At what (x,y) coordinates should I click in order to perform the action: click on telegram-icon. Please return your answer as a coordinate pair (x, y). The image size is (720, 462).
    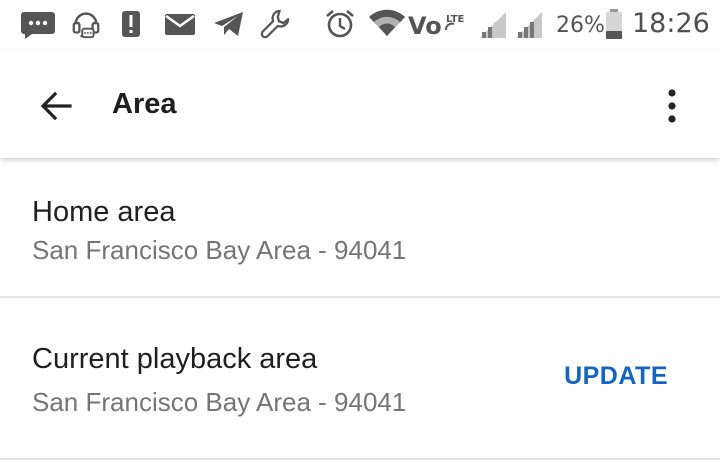
    Looking at the image, I should click on (228, 24).